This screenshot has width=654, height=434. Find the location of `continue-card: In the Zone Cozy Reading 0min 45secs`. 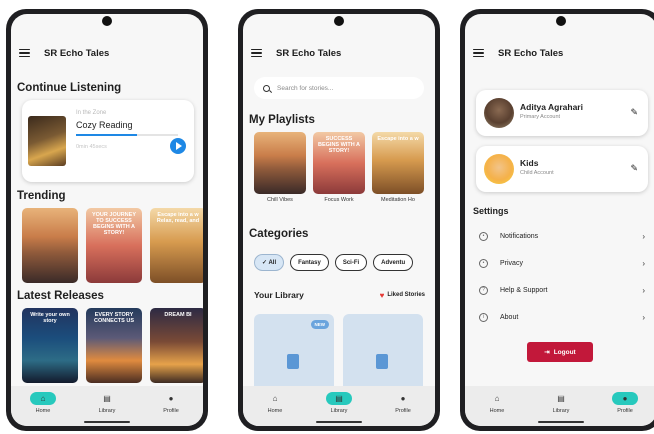

continue-card: In the Zone Cozy Reading 0min 45secs is located at coordinates (108, 141).